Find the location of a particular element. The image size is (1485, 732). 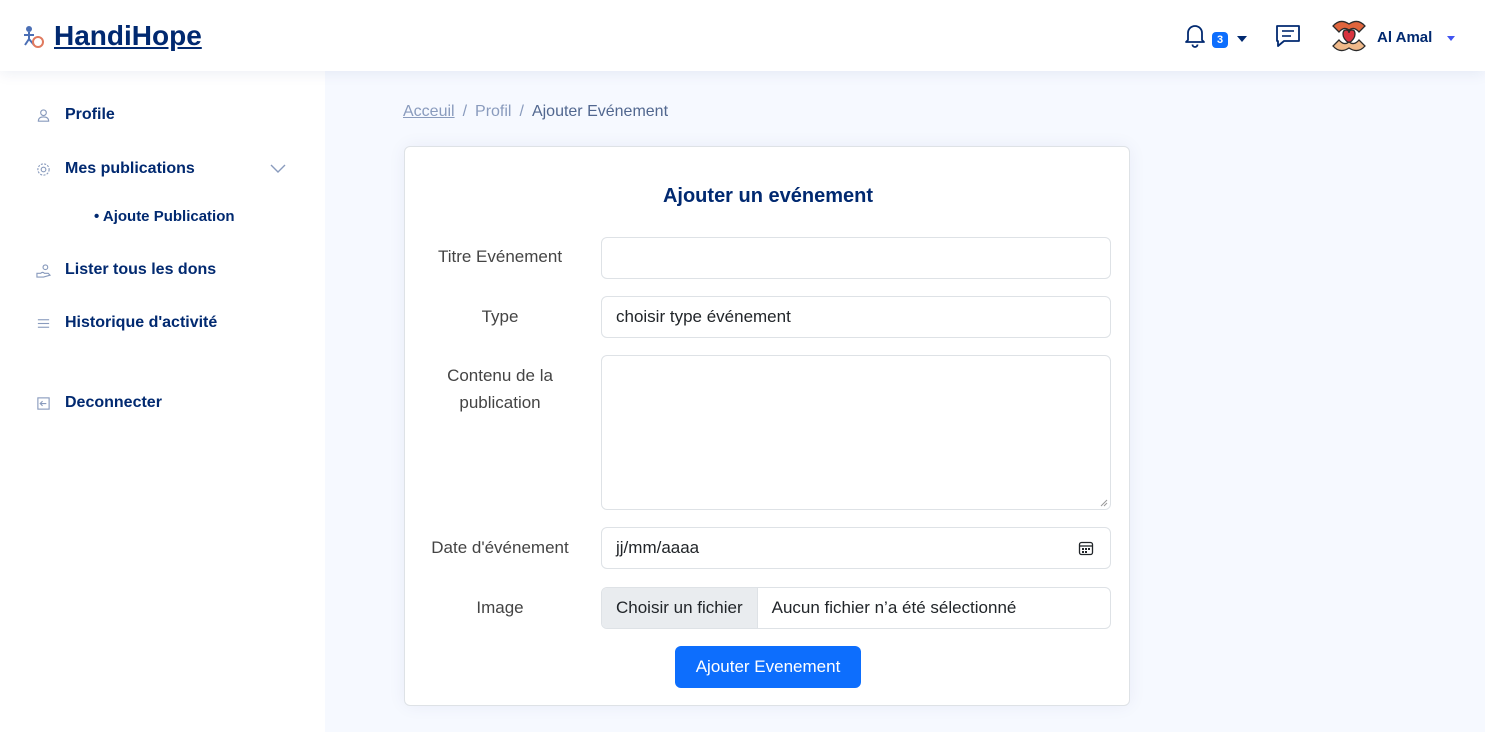

date-value: jj/mm/aaaa is located at coordinates (658, 547).